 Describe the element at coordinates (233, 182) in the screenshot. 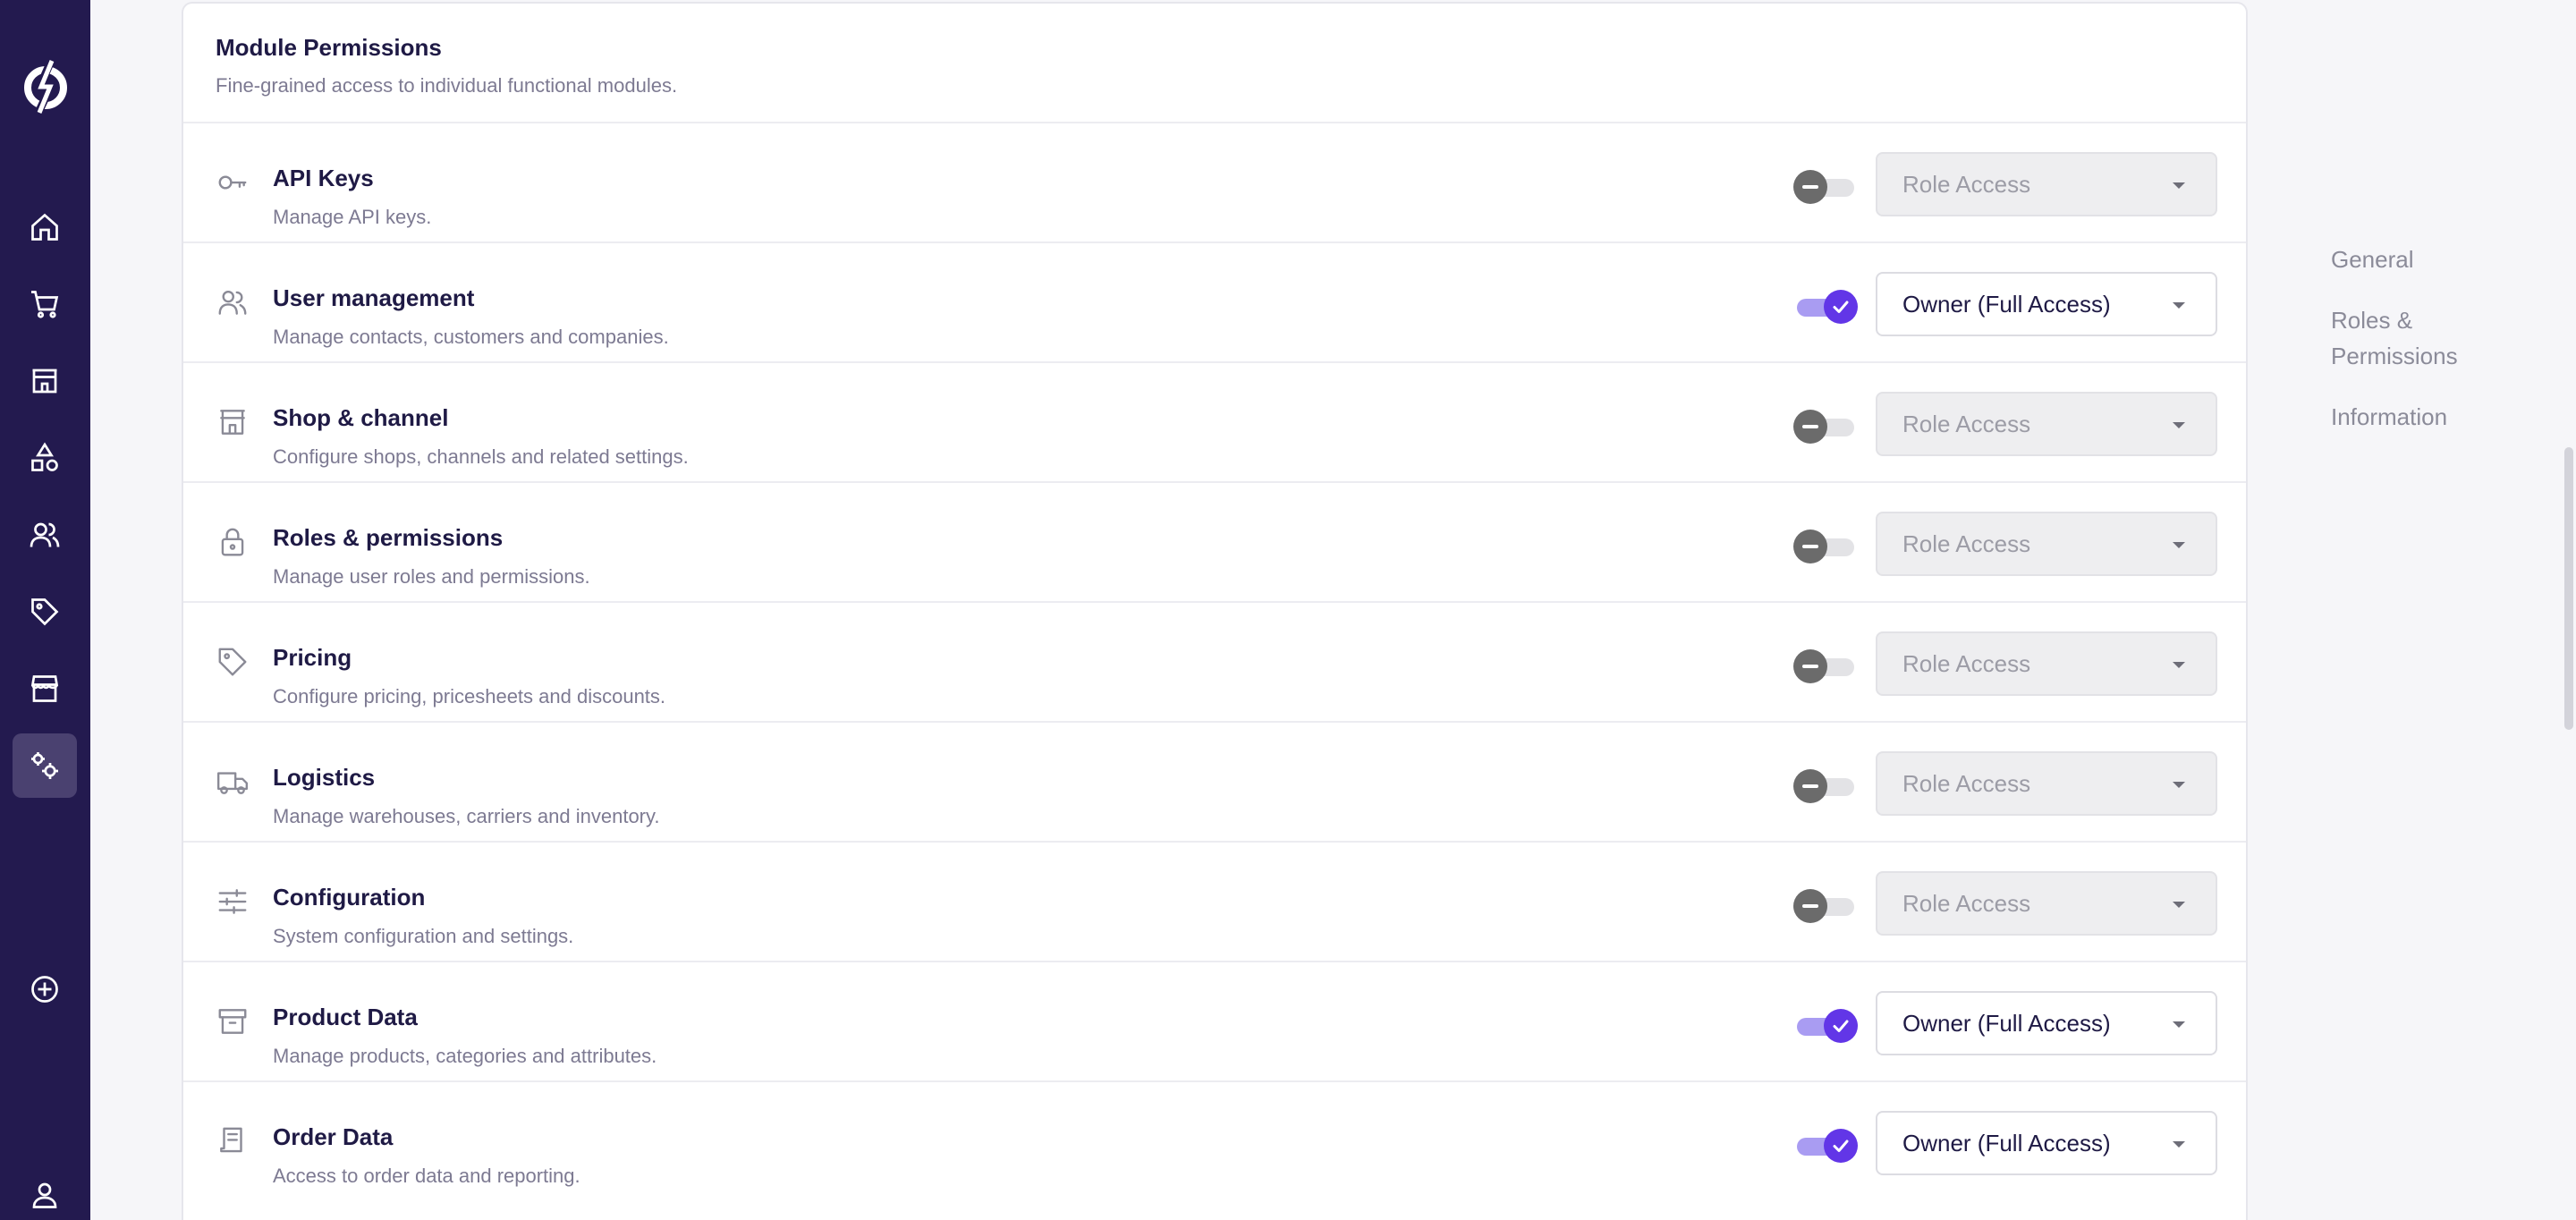

I see `key-icon` at that location.